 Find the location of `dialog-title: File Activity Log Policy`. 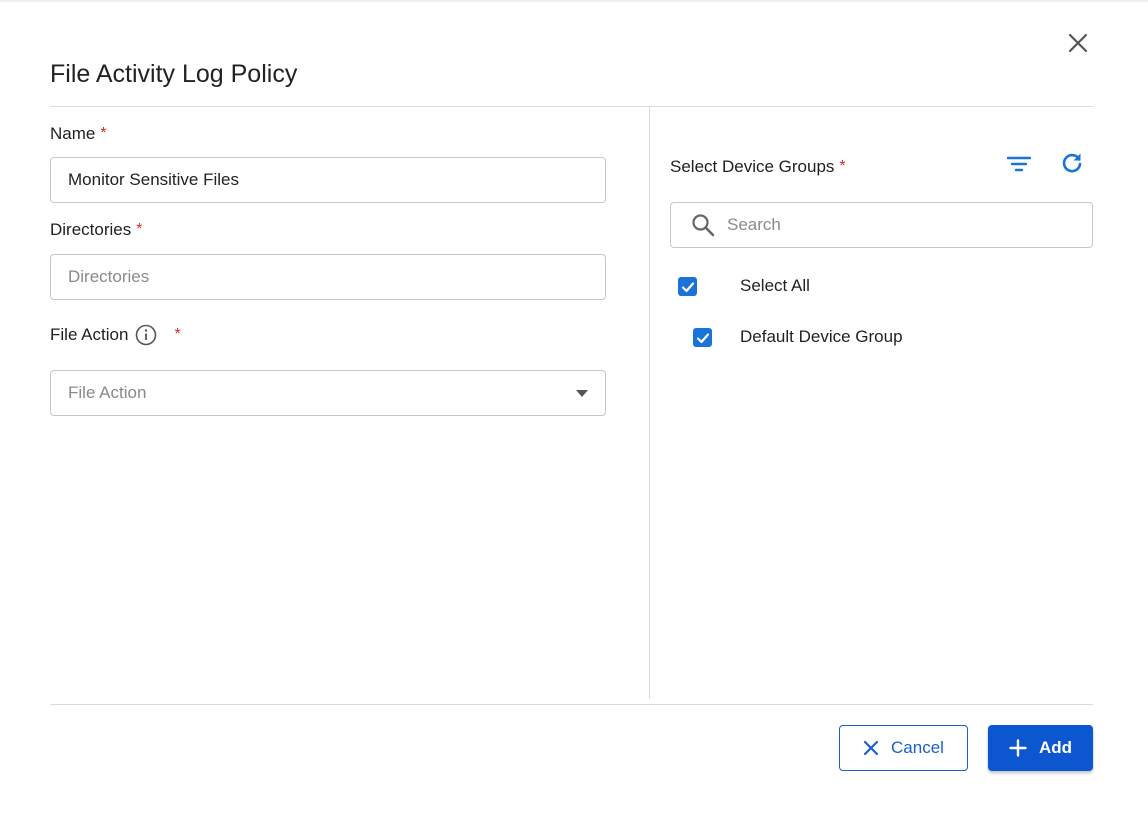

dialog-title: File Activity Log Policy is located at coordinates (174, 74).